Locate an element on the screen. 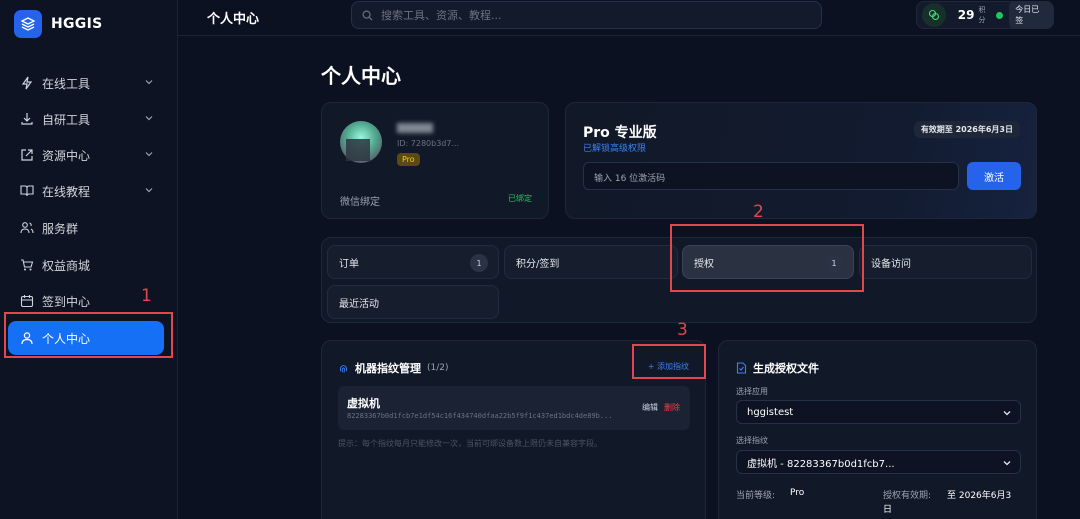 Image resolution: width=1080 pixels, height=519 pixels. level-label: 当前等级: is located at coordinates (756, 496).